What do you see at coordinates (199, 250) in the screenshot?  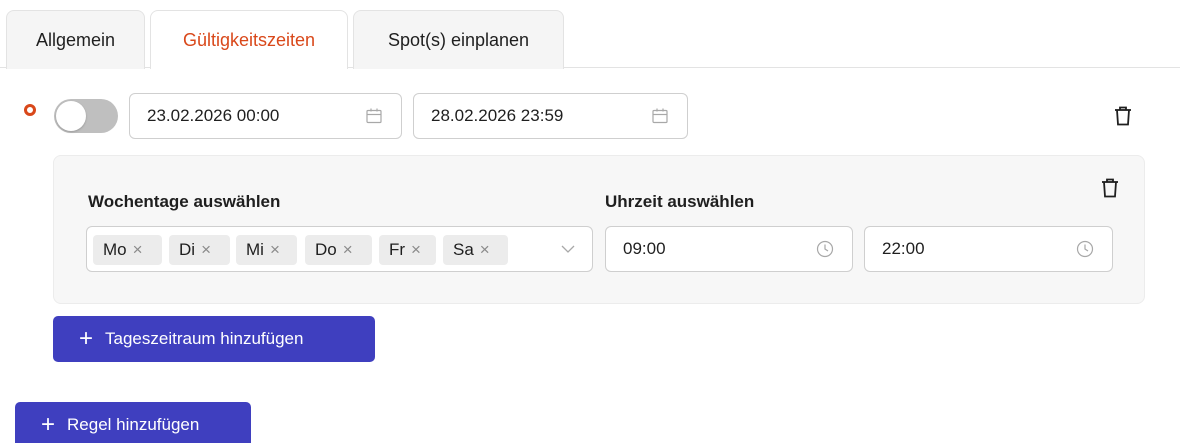 I see `weekday-chip-di: Di ×` at bounding box center [199, 250].